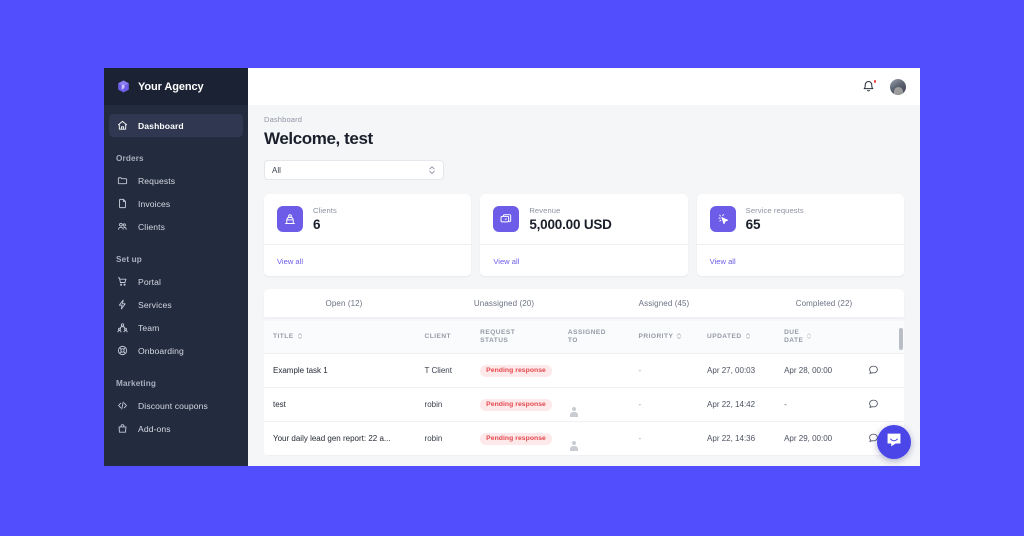  I want to click on service-request-icon, so click(722, 219).